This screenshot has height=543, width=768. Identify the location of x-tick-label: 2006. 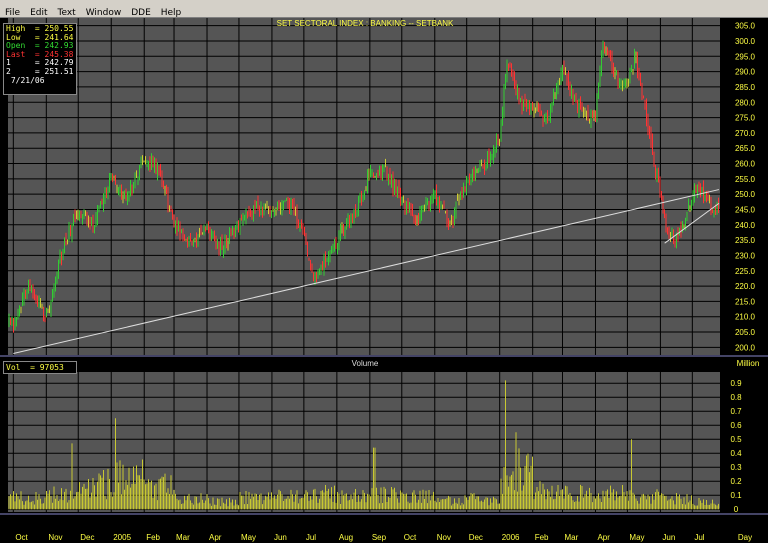
(511, 537).